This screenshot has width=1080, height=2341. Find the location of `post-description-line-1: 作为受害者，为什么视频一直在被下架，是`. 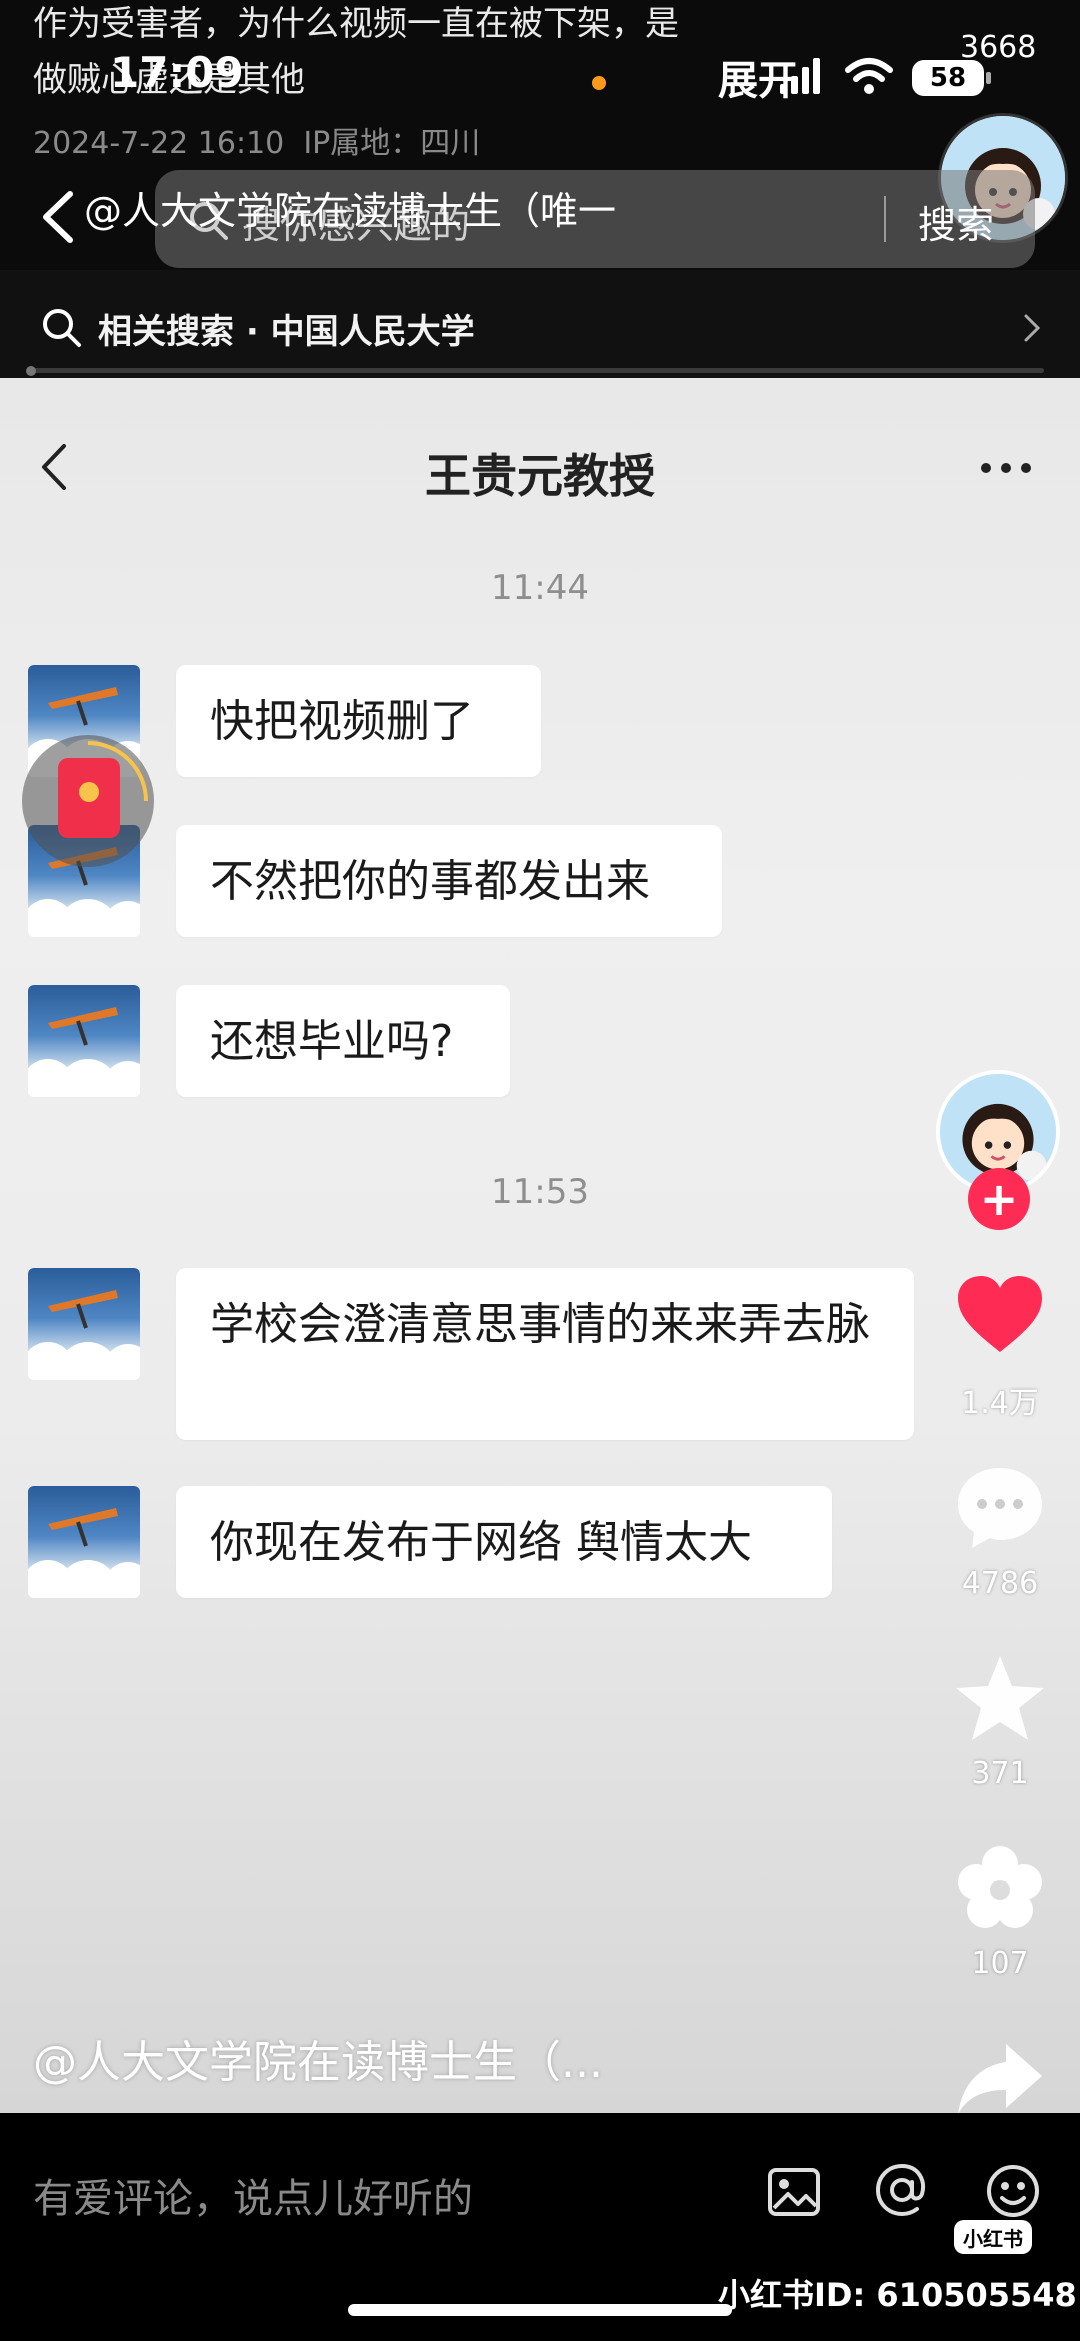

post-description-line-1: 作为受害者，为什么视频一直在被下架，是 is located at coordinates (356, 24).